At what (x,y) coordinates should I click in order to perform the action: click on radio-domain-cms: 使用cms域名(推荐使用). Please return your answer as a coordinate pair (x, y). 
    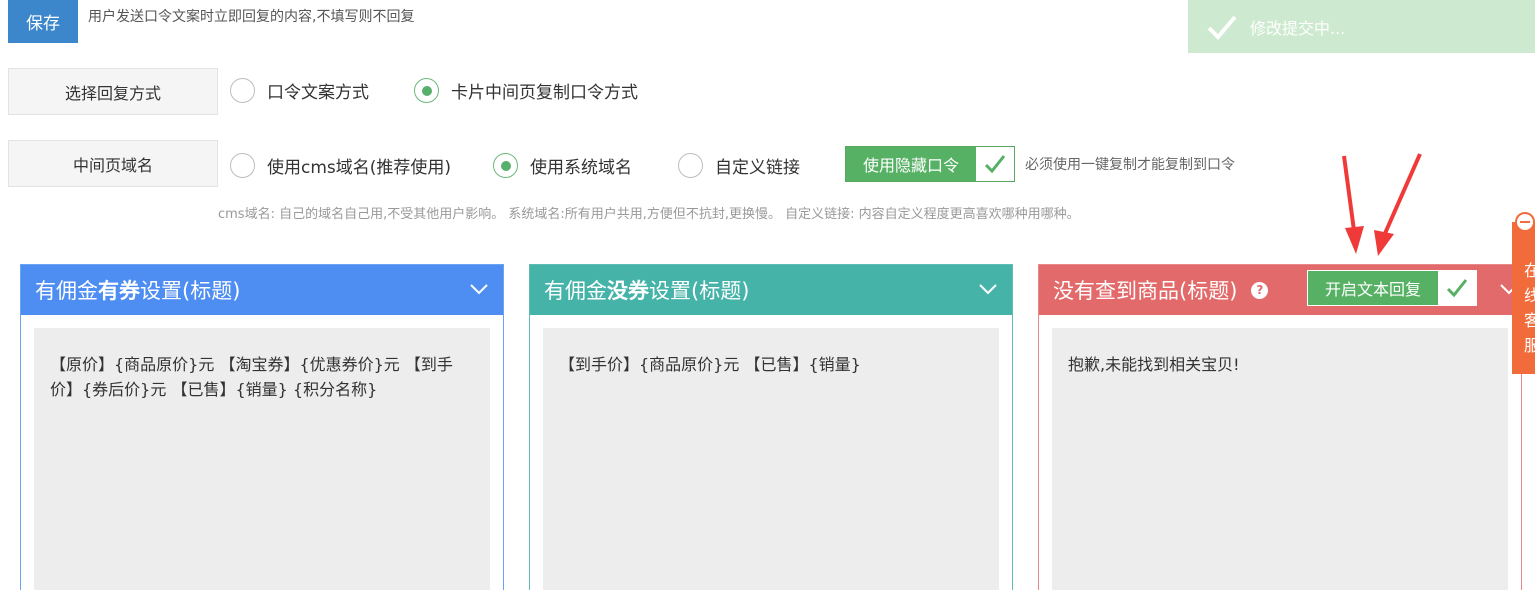
    Looking at the image, I should click on (340, 165).